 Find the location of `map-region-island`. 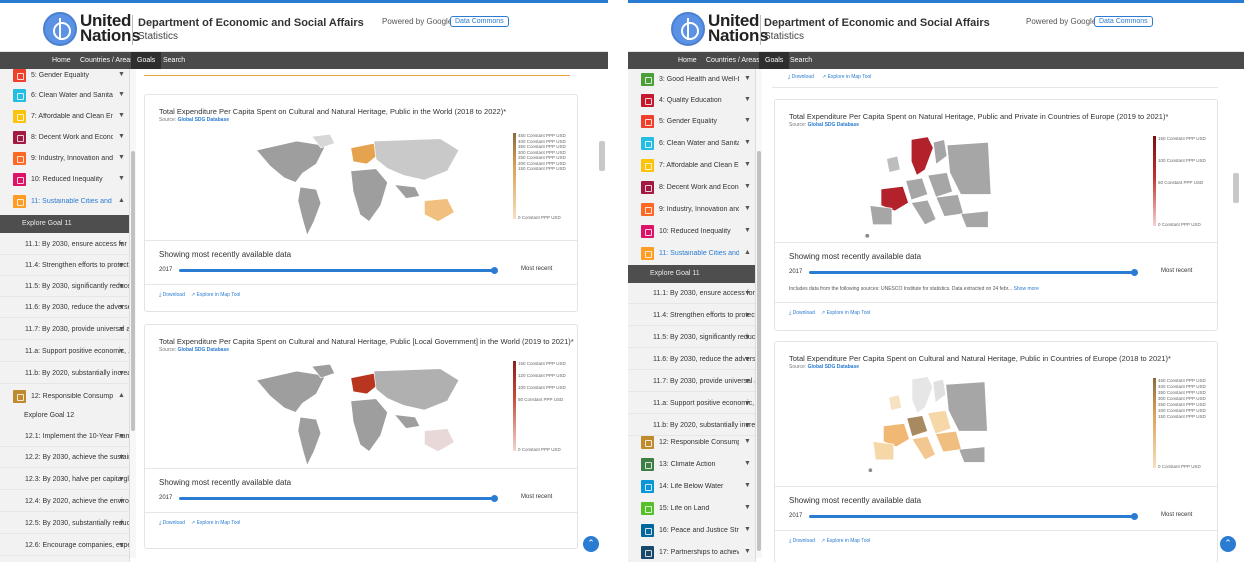

map-region-island is located at coordinates (867, 235).